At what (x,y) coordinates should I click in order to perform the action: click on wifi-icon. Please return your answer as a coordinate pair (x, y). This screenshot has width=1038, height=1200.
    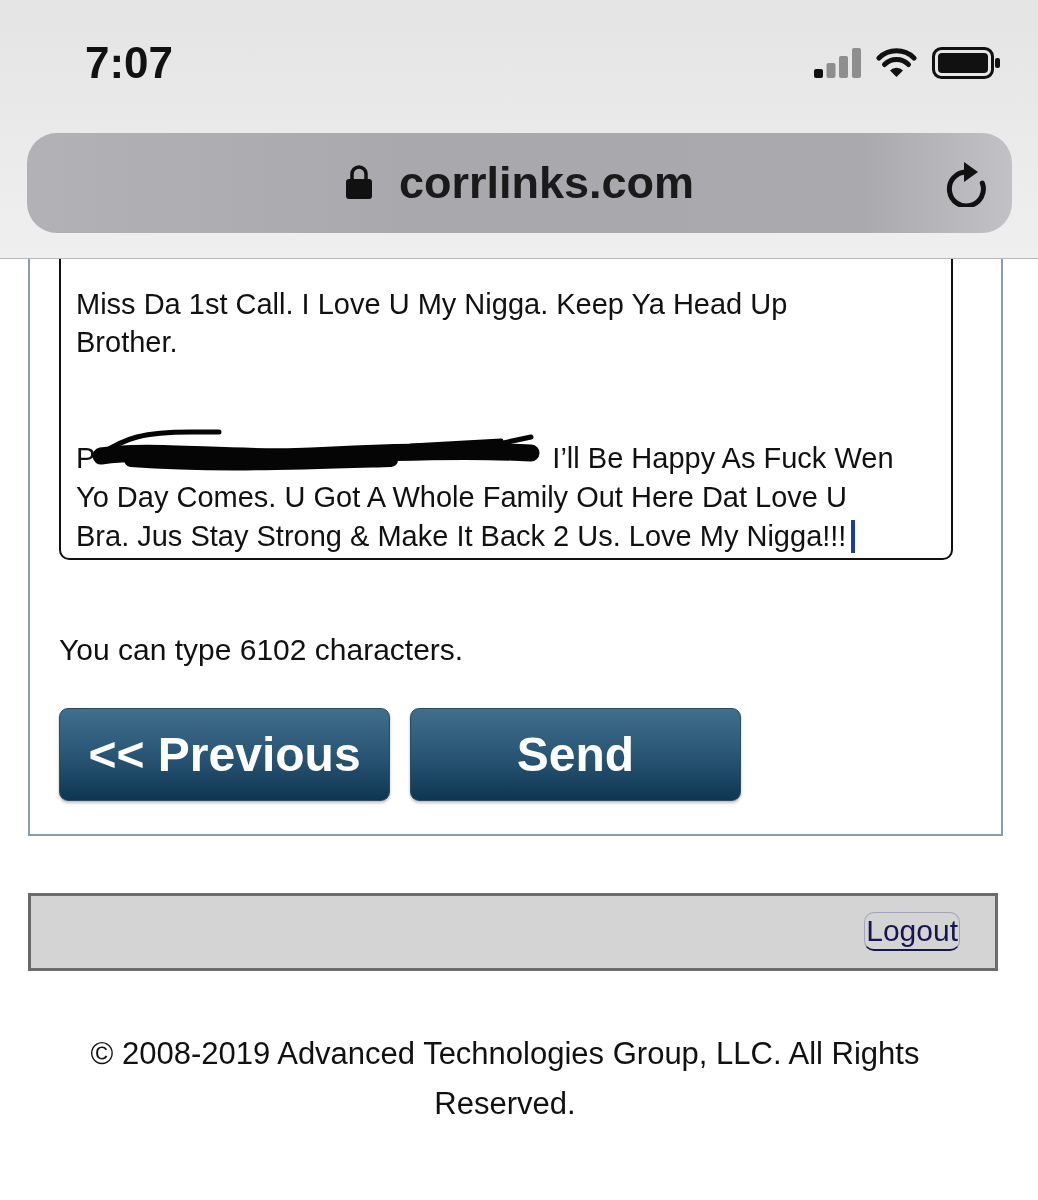
    Looking at the image, I should click on (896, 63).